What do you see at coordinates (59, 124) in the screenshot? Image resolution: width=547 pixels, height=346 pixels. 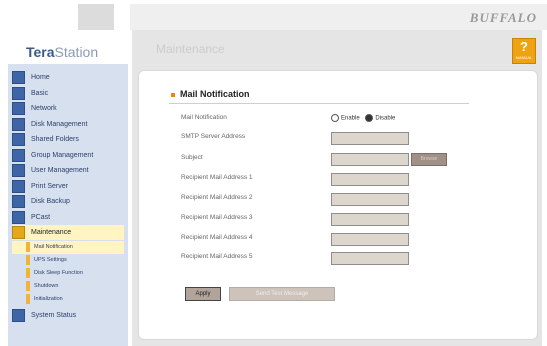 I see `sidebar-item-label: Disk Management` at bounding box center [59, 124].